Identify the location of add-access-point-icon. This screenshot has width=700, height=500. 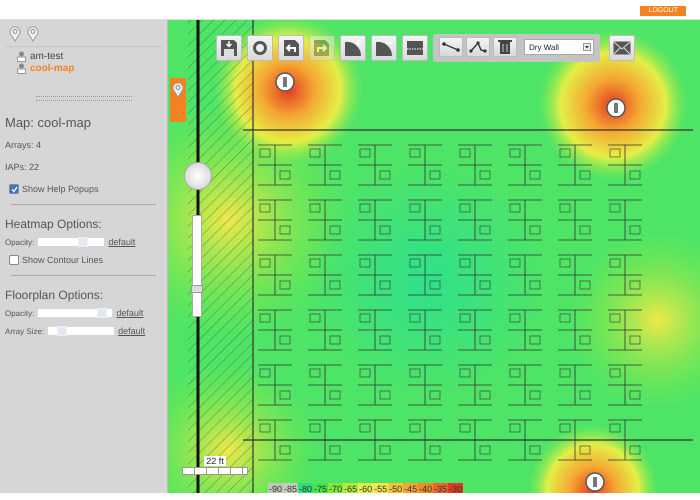
(353, 48).